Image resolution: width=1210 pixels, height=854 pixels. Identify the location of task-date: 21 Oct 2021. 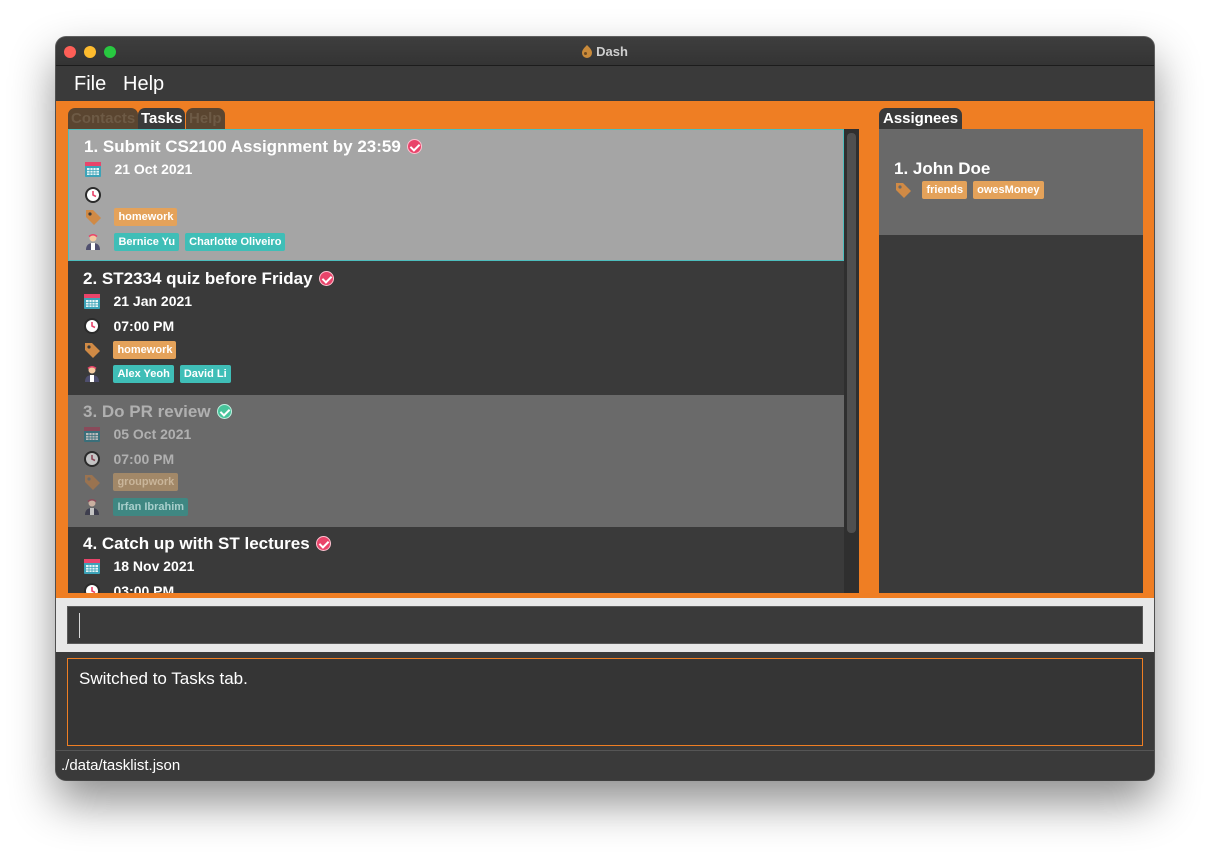
(153, 169).